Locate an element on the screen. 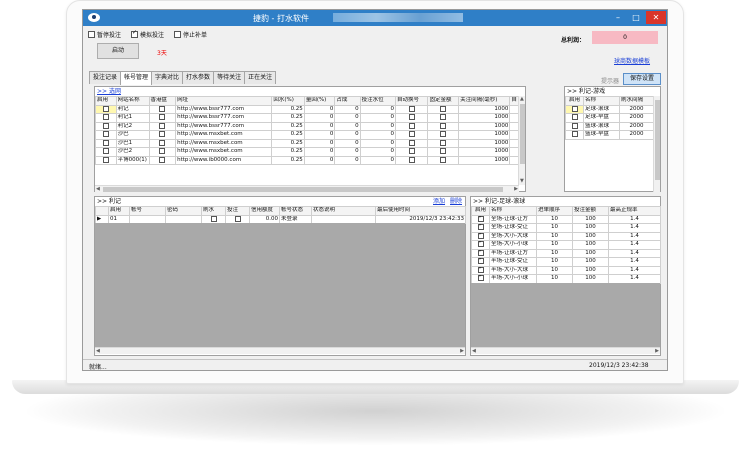 This screenshot has width=751, height=462. games-vscrollbar is located at coordinates (656, 144).